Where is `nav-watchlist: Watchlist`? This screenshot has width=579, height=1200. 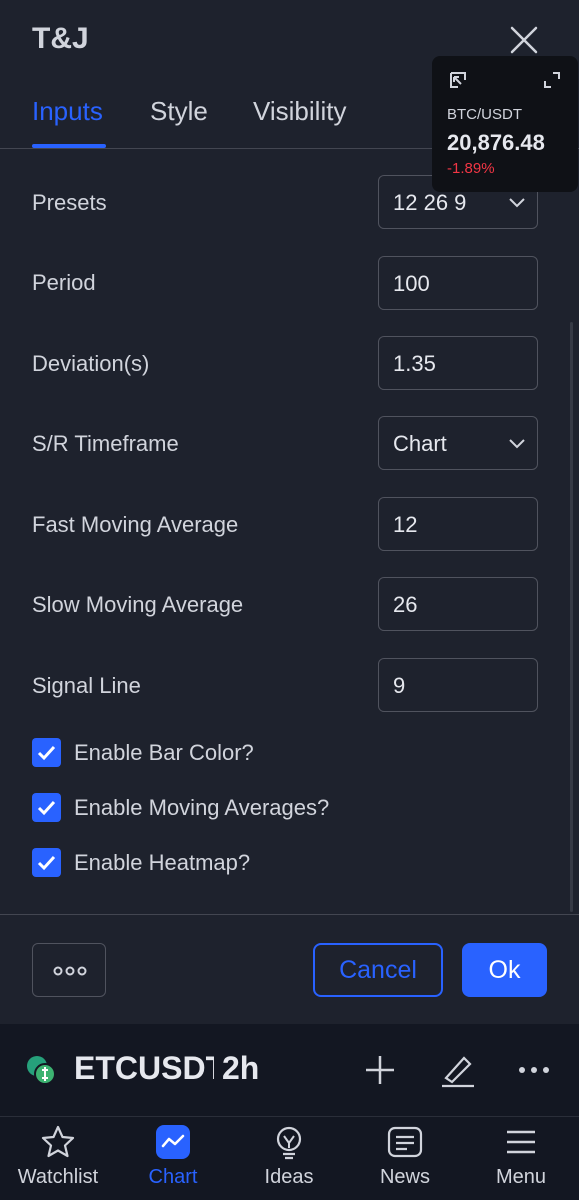 nav-watchlist: Watchlist is located at coordinates (58, 1156).